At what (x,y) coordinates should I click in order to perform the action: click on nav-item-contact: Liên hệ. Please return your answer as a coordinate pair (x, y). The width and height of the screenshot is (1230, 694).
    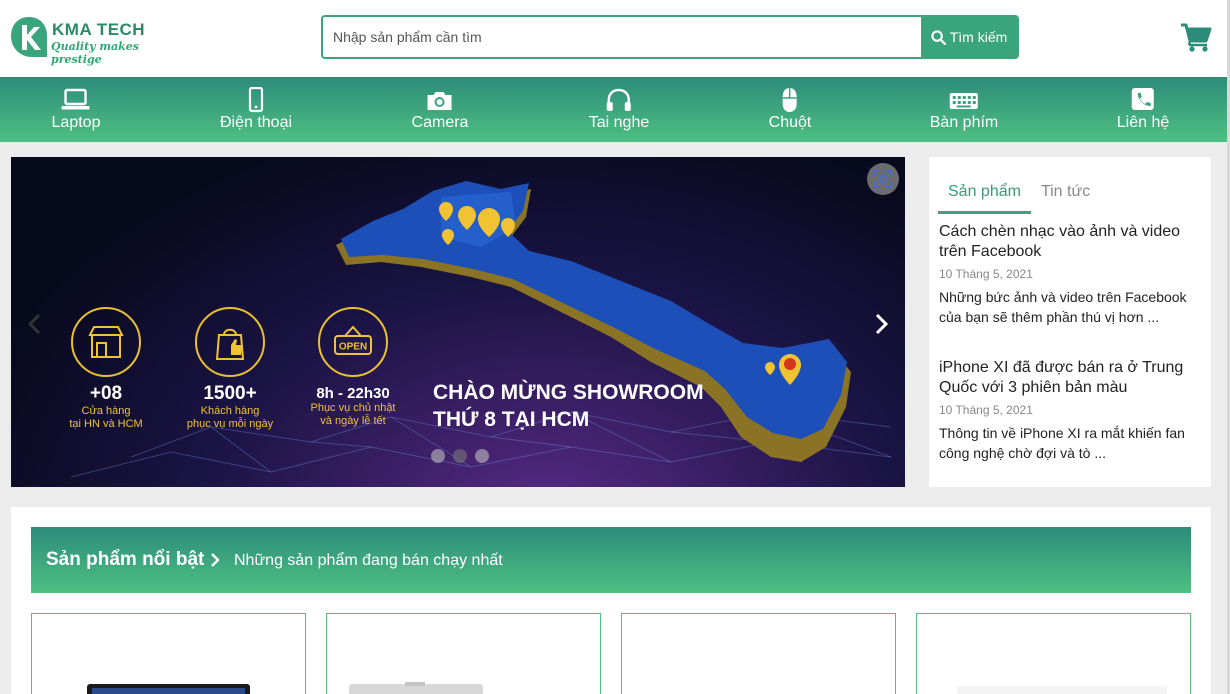
    Looking at the image, I should click on (1143, 109).